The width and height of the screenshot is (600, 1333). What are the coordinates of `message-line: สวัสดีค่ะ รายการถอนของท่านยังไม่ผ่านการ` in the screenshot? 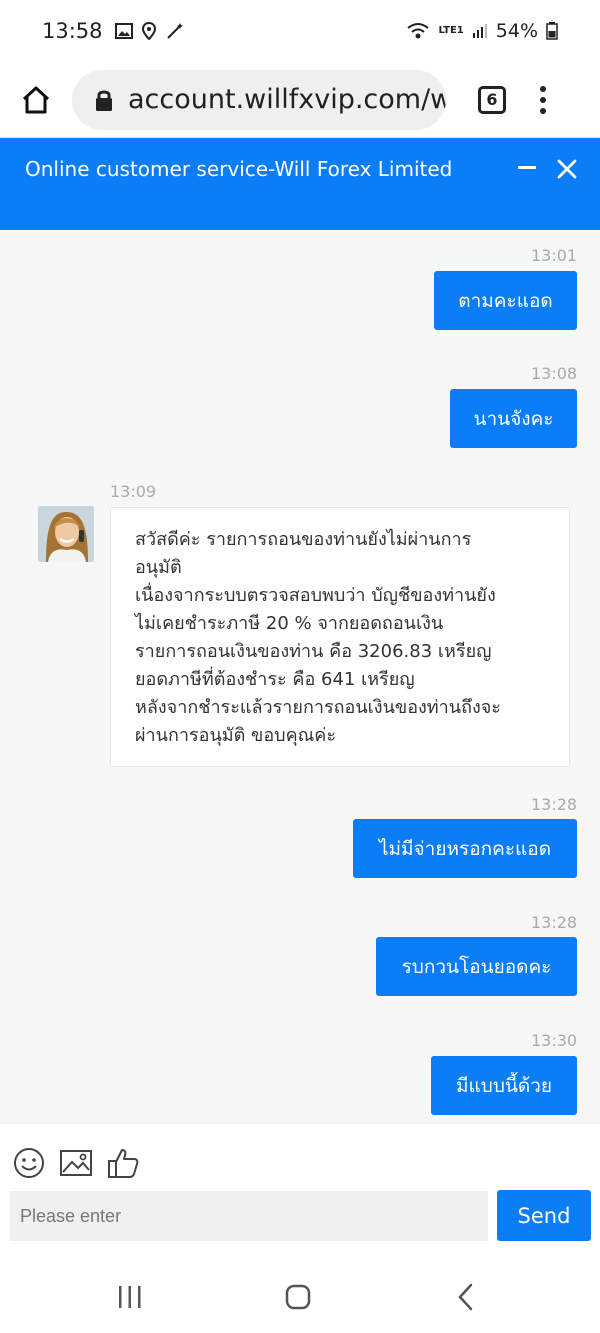 It's located at (303, 539).